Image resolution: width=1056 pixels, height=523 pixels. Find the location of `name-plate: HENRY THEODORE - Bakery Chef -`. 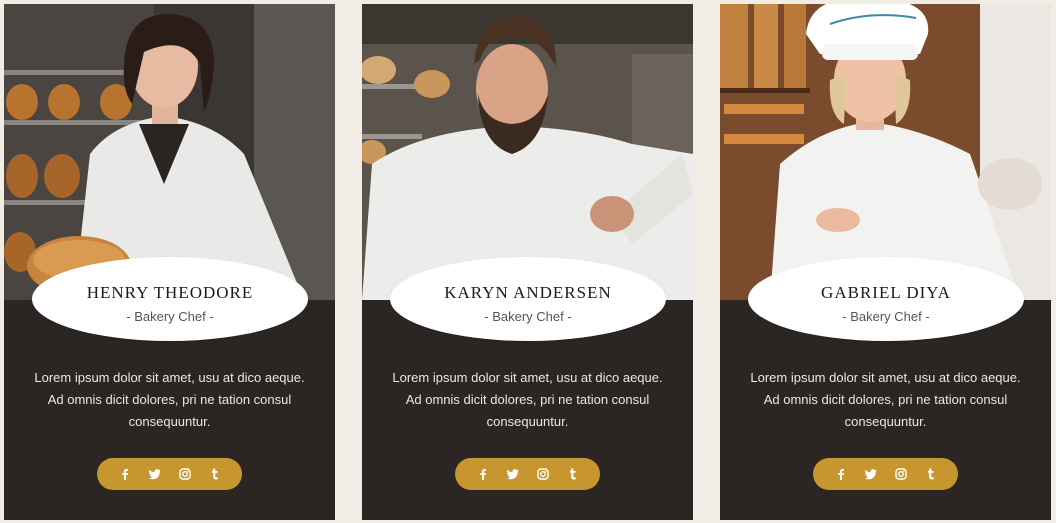

name-plate: HENRY THEODORE - Bakery Chef - is located at coordinates (170, 299).